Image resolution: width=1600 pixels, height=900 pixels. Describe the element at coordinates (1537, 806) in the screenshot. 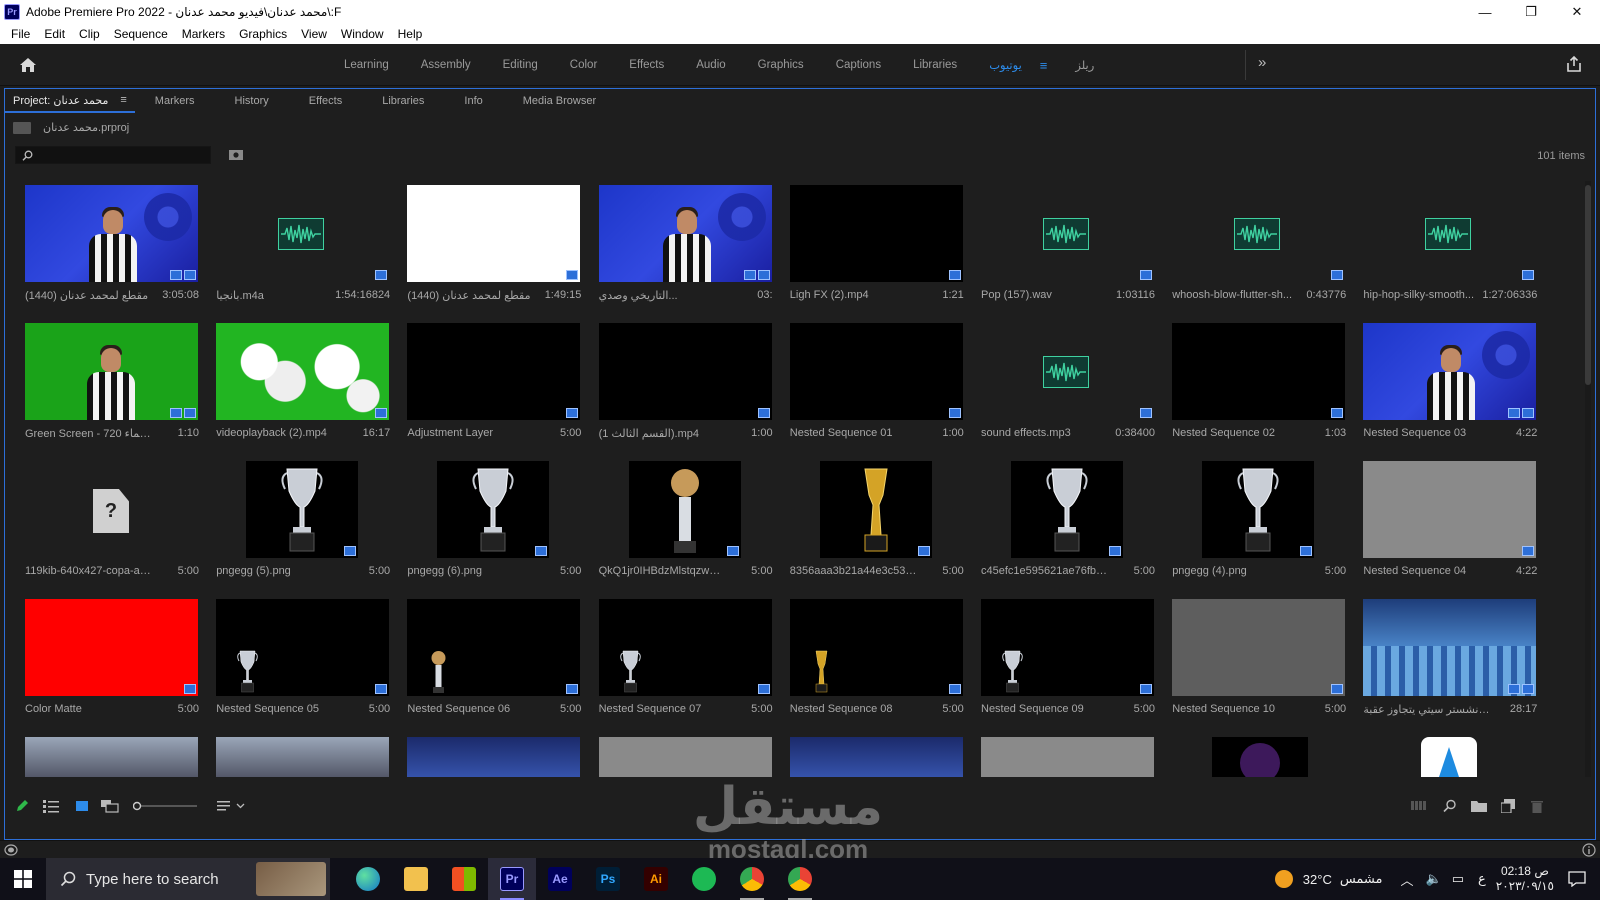

I see `trash-icon` at that location.